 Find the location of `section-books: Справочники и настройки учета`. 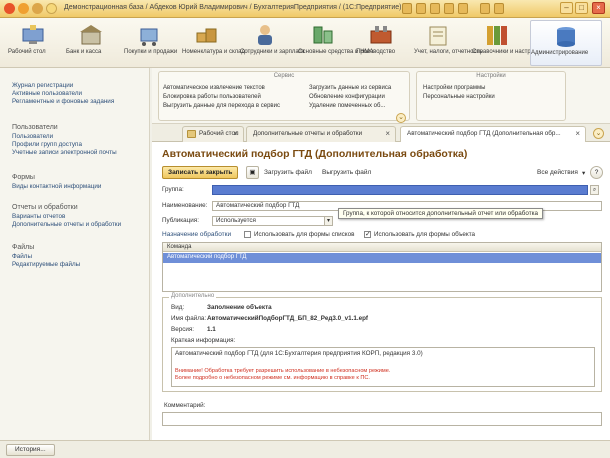

section-books: Справочники и настройки учета is located at coordinates (516, 43).